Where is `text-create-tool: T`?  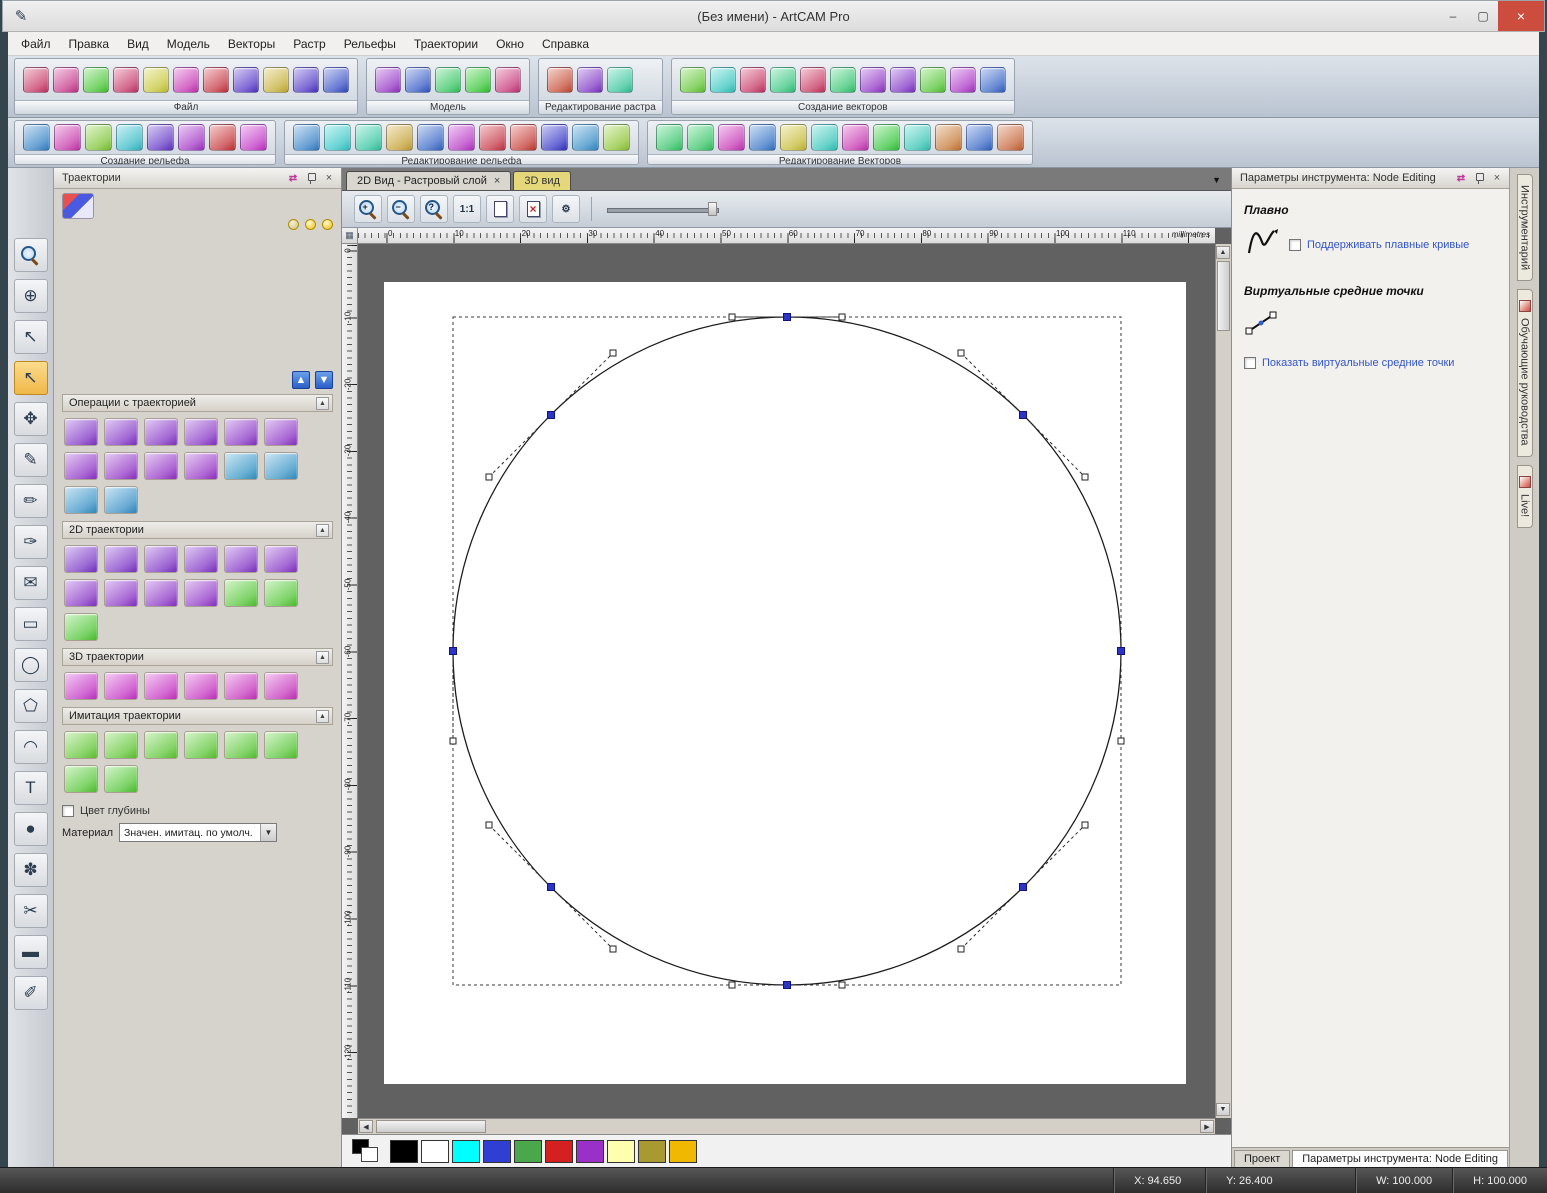
text-create-tool: T is located at coordinates (30, 788).